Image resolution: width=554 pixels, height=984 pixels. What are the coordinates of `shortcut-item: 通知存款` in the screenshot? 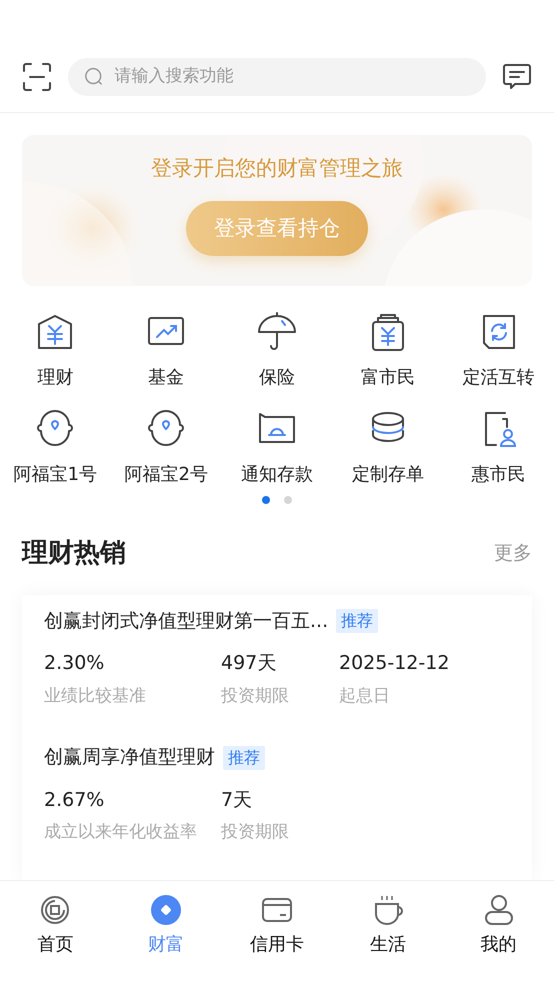 It's located at (277, 447).